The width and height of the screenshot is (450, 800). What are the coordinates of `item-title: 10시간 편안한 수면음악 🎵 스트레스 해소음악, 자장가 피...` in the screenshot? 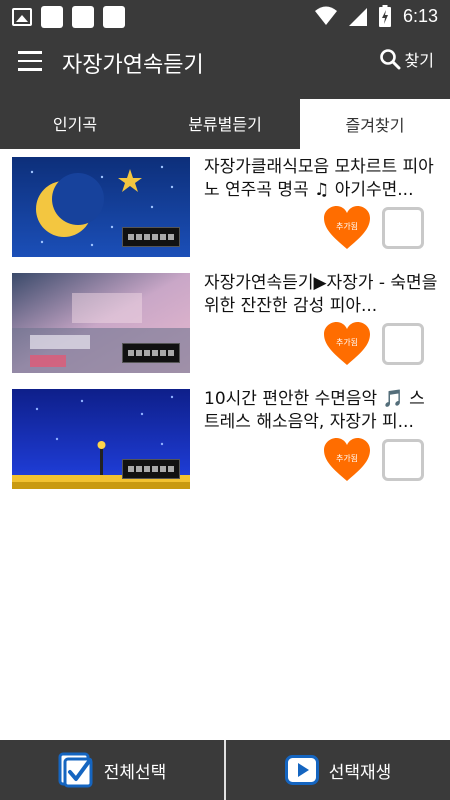 It's located at (322, 411).